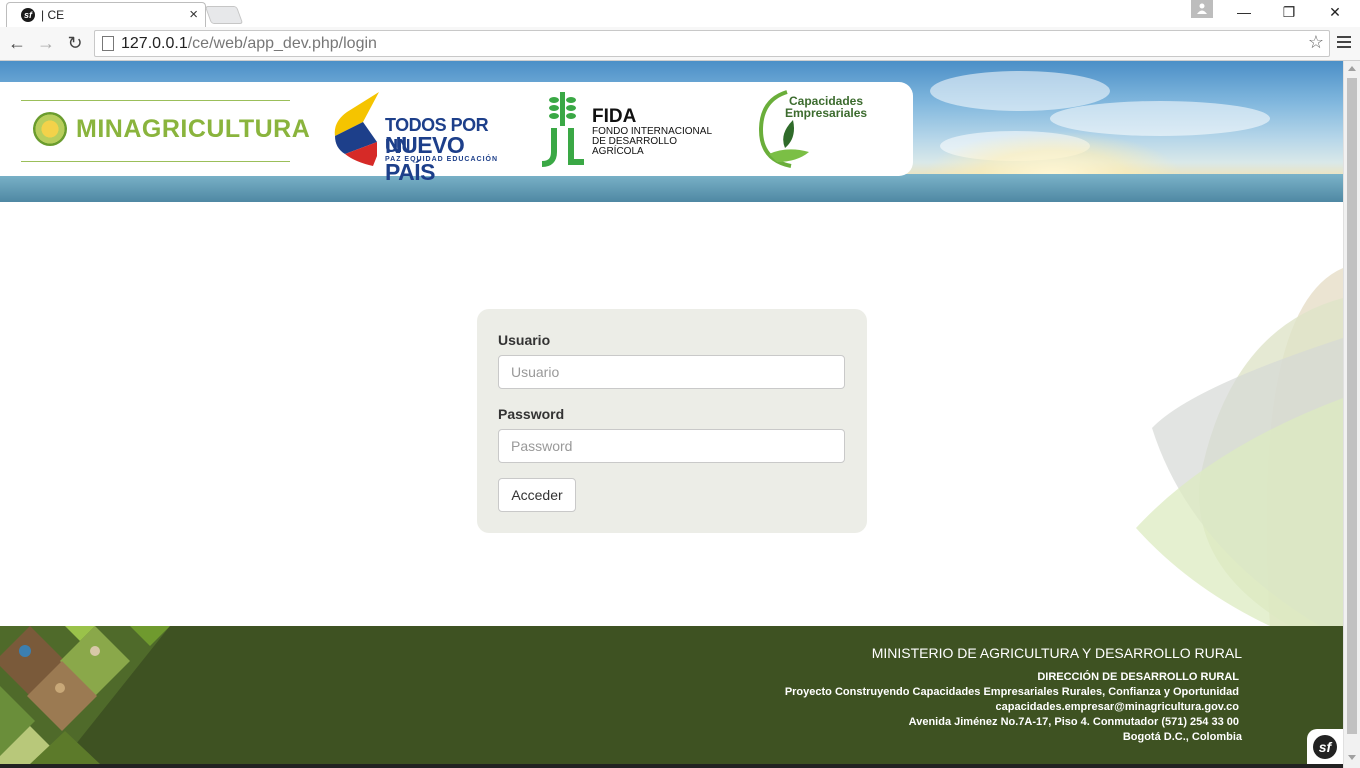 This screenshot has width=1360, height=768. I want to click on profile-button, so click(1202, 9).